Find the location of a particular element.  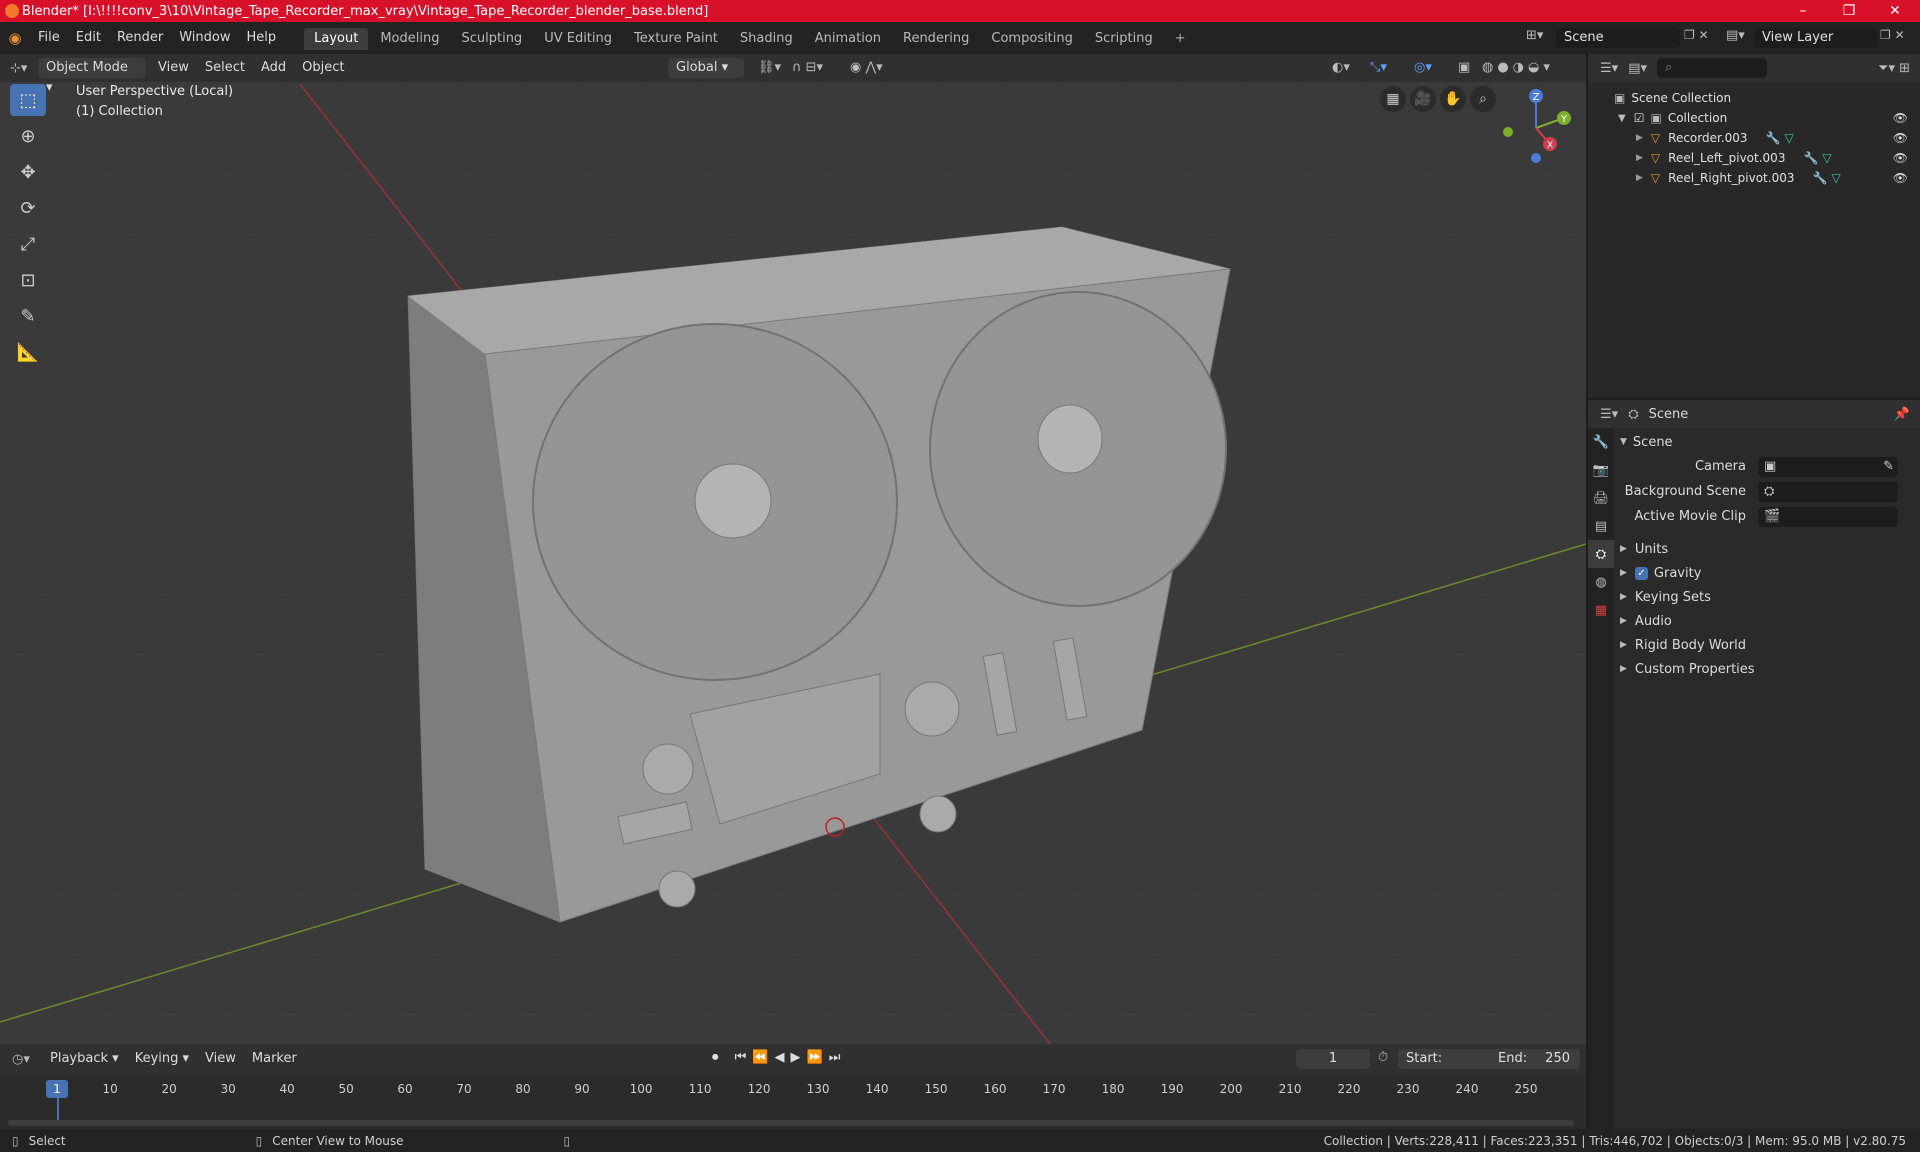

scene-name-field: Scene is located at coordinates (1618, 38).